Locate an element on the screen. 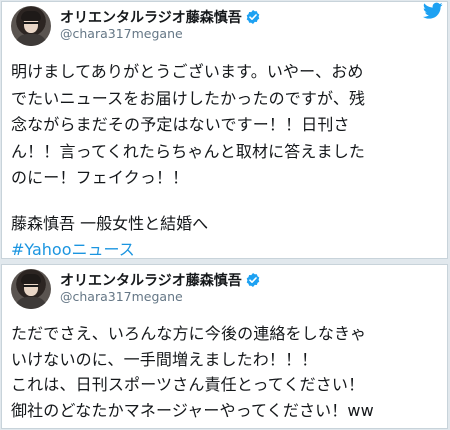 The image size is (450, 430). hashtag-label: #Yahooニュース is located at coordinates (73, 249).